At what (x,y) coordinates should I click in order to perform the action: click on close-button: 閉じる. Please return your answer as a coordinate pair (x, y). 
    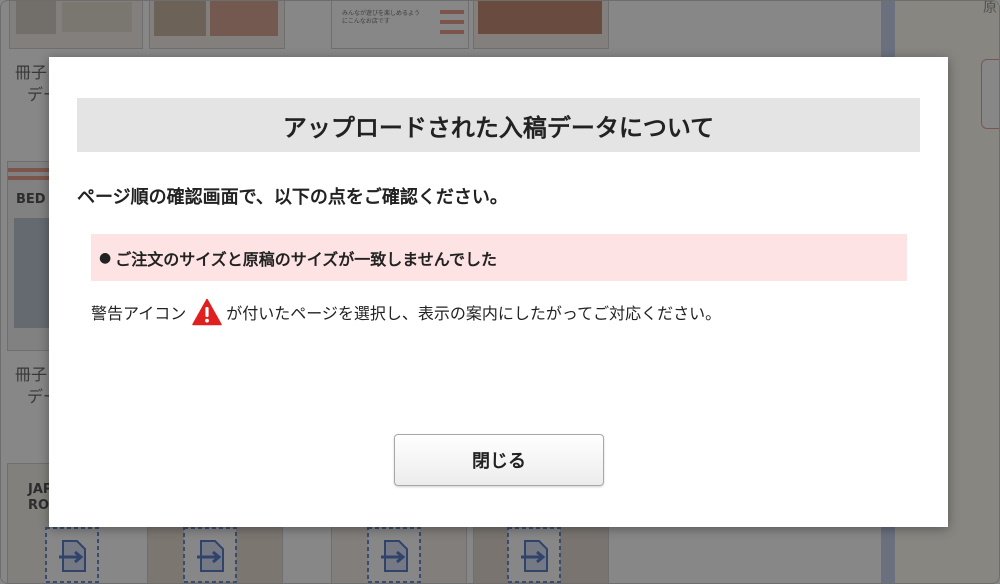
    Looking at the image, I should click on (499, 460).